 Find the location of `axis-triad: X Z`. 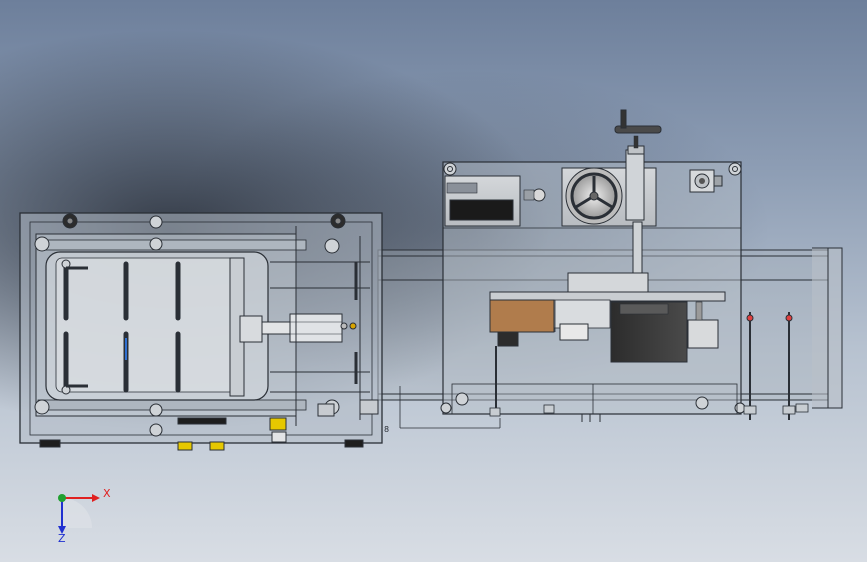

axis-triad: X Z is located at coordinates (84, 516).